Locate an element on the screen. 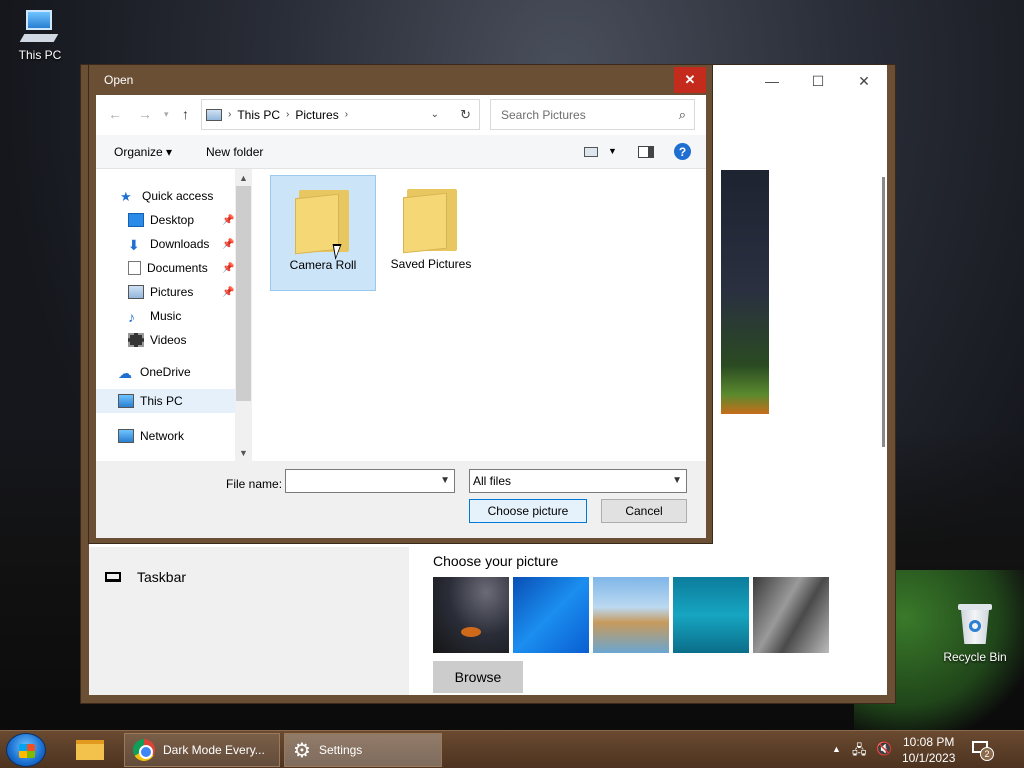 The height and width of the screenshot is (768, 1024). file-name-input: ▼ is located at coordinates (370, 481).